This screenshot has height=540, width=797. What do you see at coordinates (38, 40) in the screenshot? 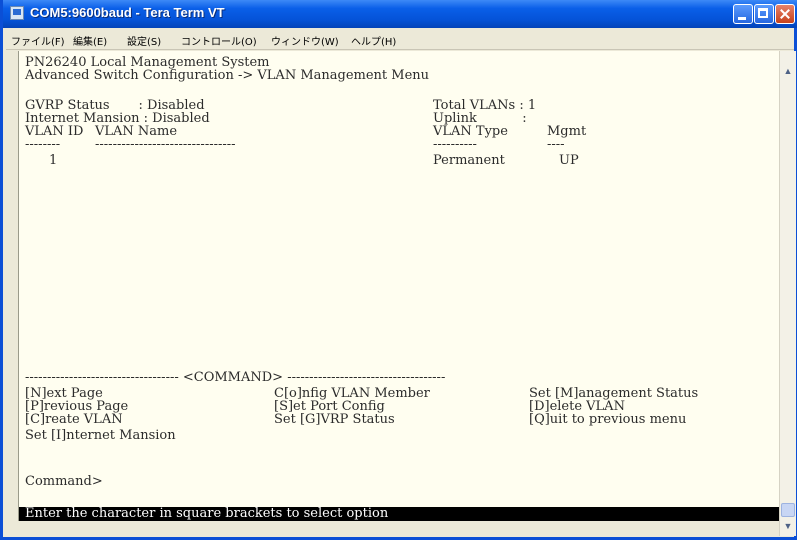
I see `menu-file: ファイル(F)` at bounding box center [38, 40].